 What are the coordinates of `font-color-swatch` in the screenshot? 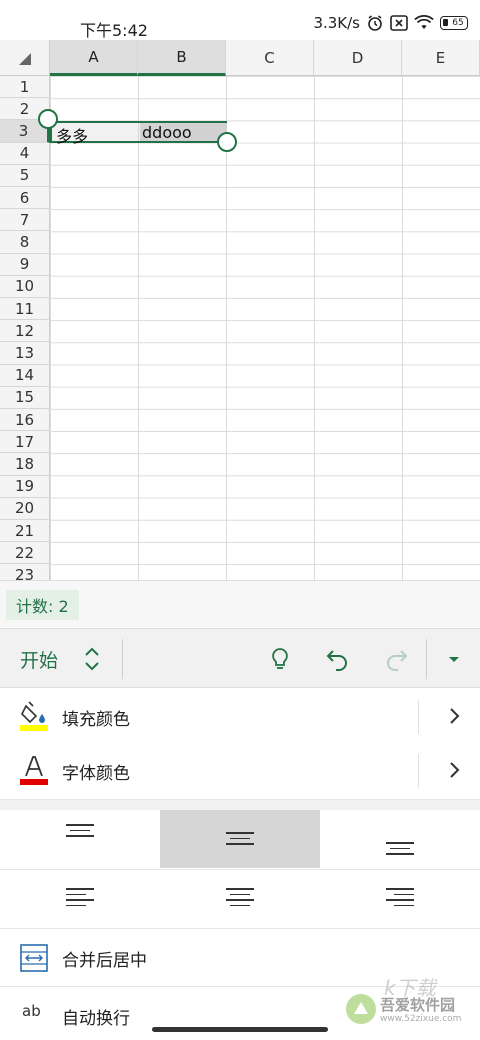 It's located at (34, 782).